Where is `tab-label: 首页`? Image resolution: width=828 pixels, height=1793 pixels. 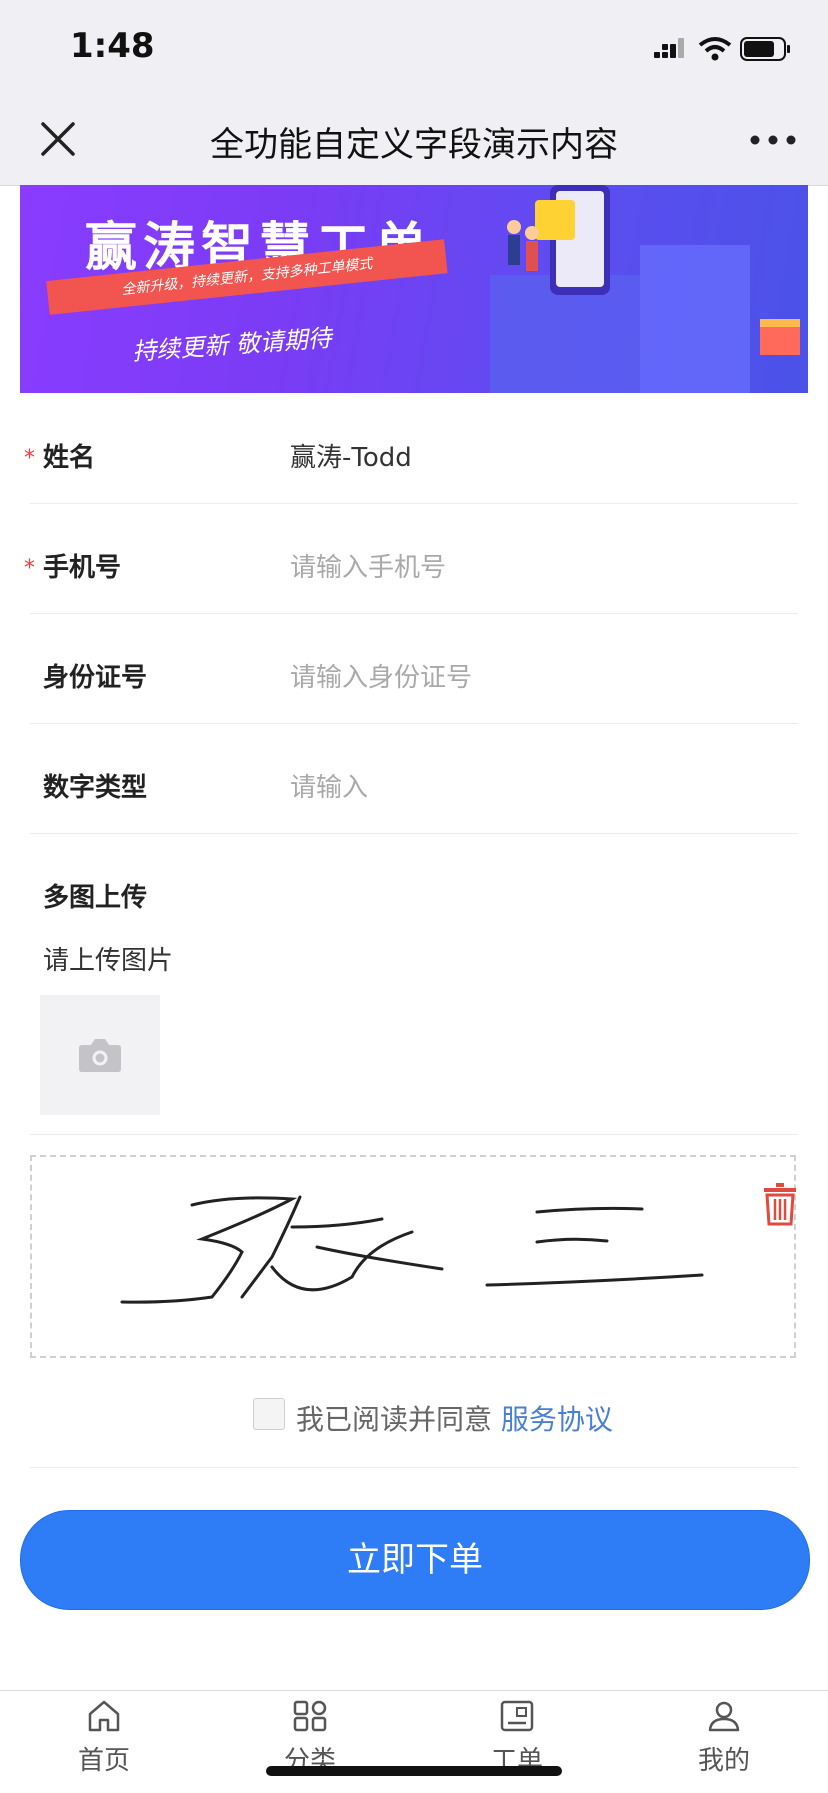 tab-label: 首页 is located at coordinates (103, 1761).